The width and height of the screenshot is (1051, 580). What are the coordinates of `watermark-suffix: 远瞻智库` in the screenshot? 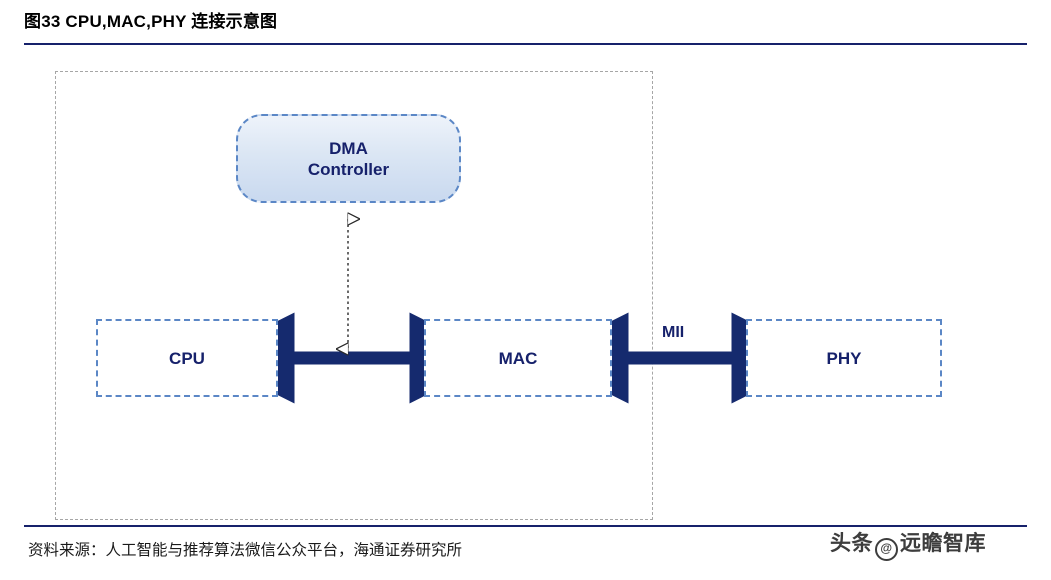 It's located at (943, 543).